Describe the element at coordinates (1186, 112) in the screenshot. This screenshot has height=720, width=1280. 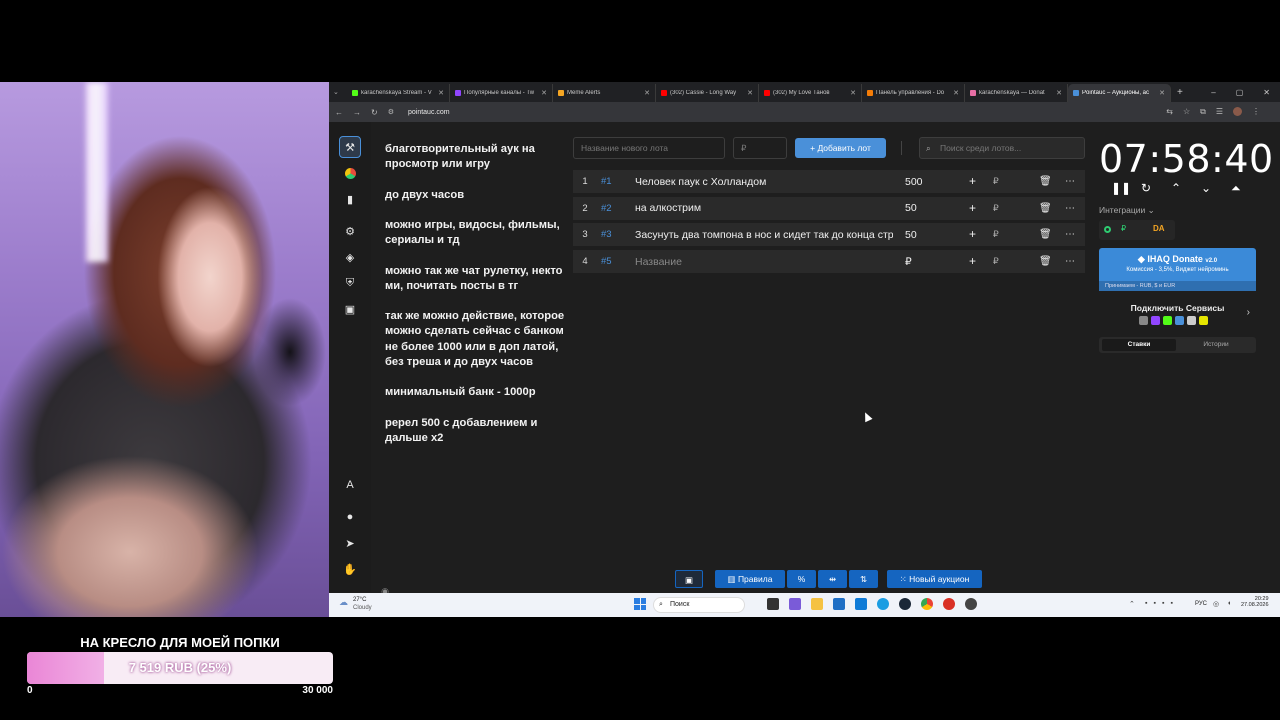
I see `bookmark-star-icon: ☆` at that location.